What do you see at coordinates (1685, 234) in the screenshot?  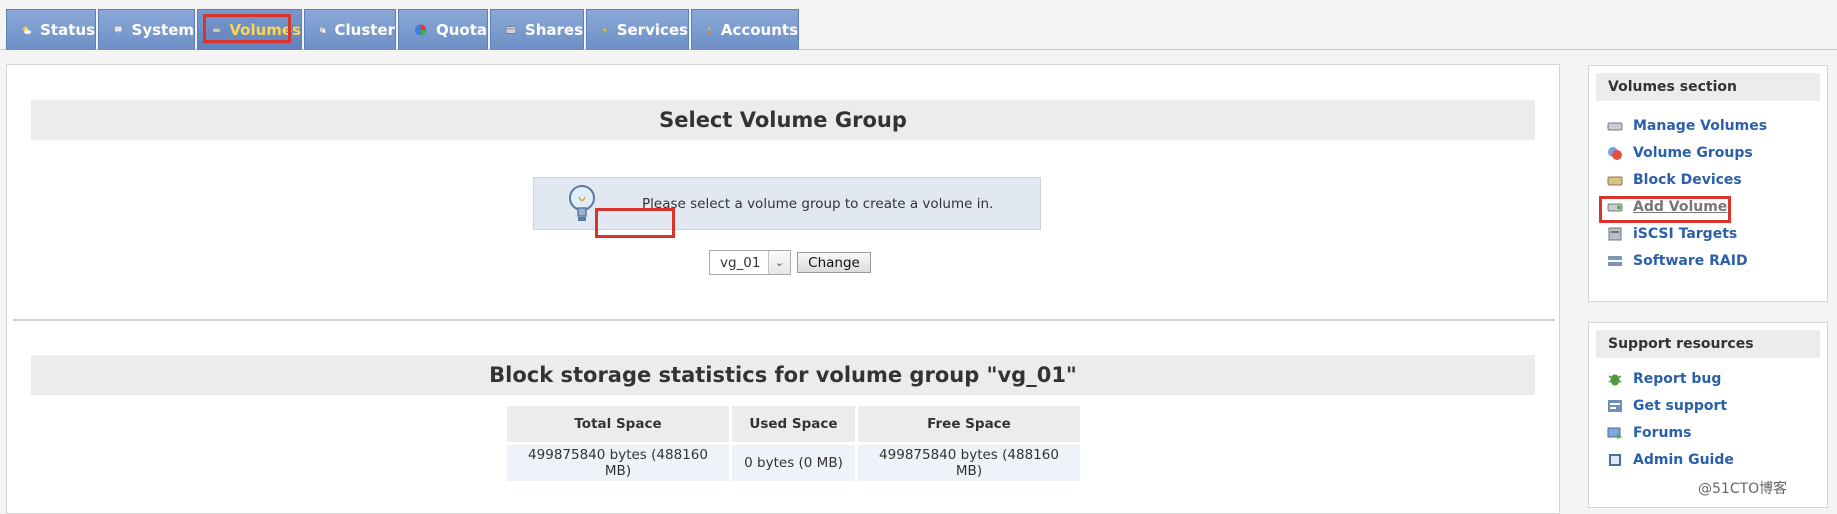 I see `sidebar-item-label: iSCSI Targets` at bounding box center [1685, 234].